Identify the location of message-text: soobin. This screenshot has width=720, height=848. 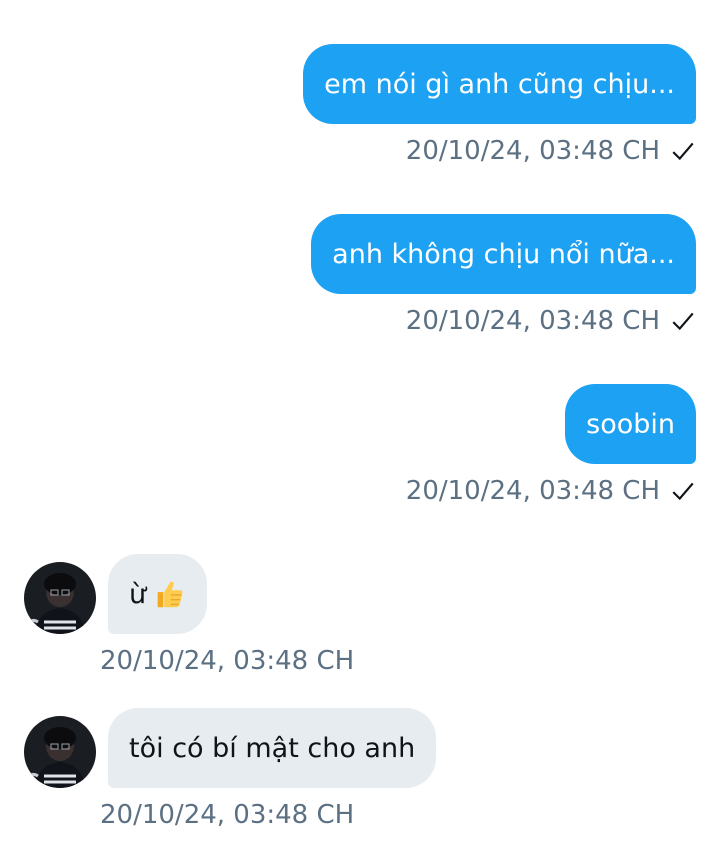
(630, 424).